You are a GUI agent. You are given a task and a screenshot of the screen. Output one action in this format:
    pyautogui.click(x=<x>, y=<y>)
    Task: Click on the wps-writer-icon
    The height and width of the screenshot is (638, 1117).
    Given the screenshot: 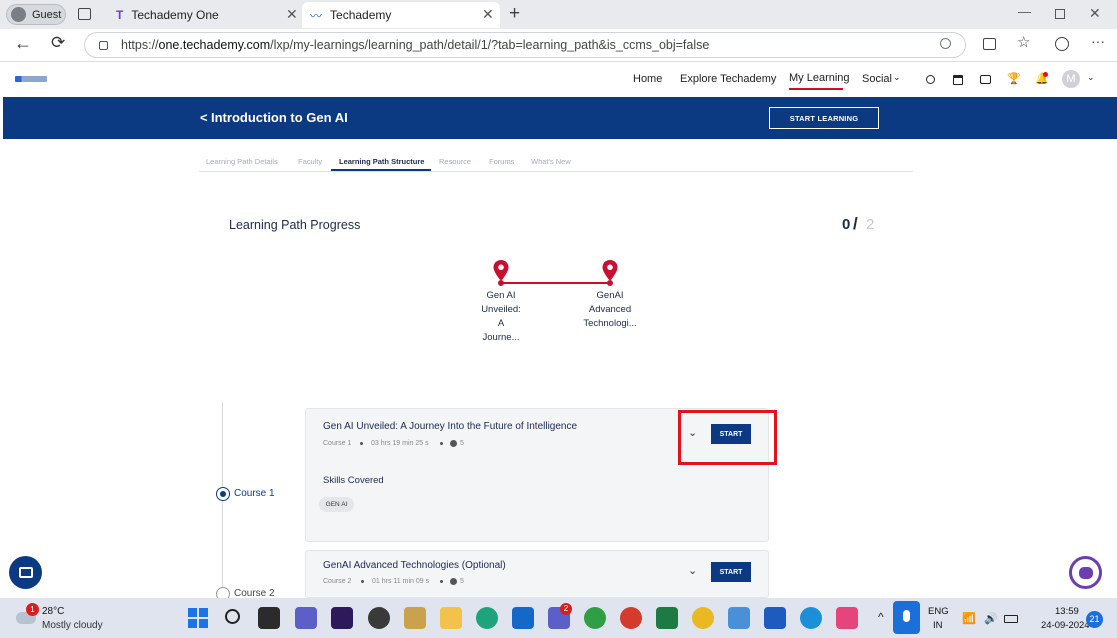 What is the action you would take?
    pyautogui.click(x=415, y=618)
    